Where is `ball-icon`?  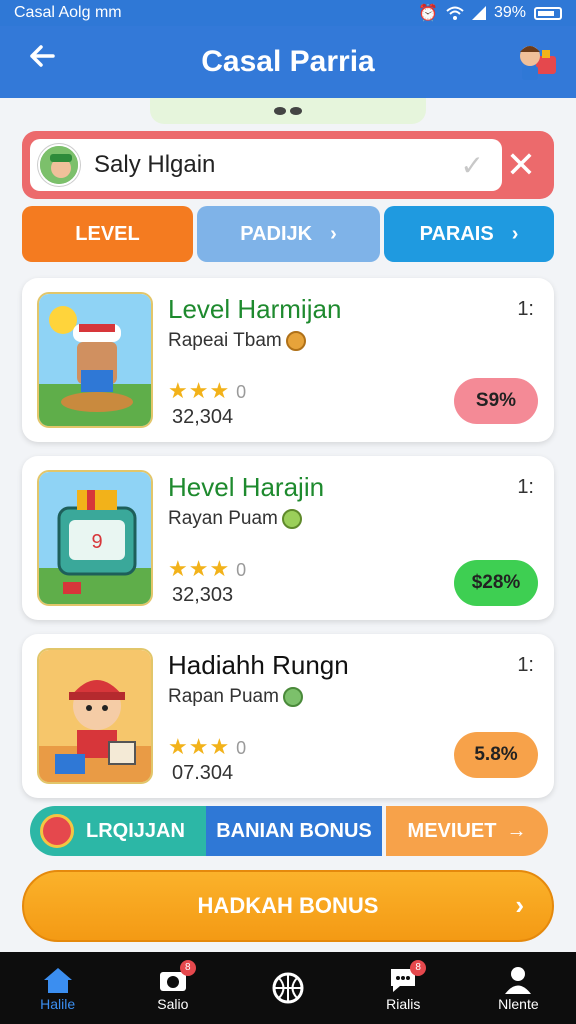
ball-icon is located at coordinates (57, 831).